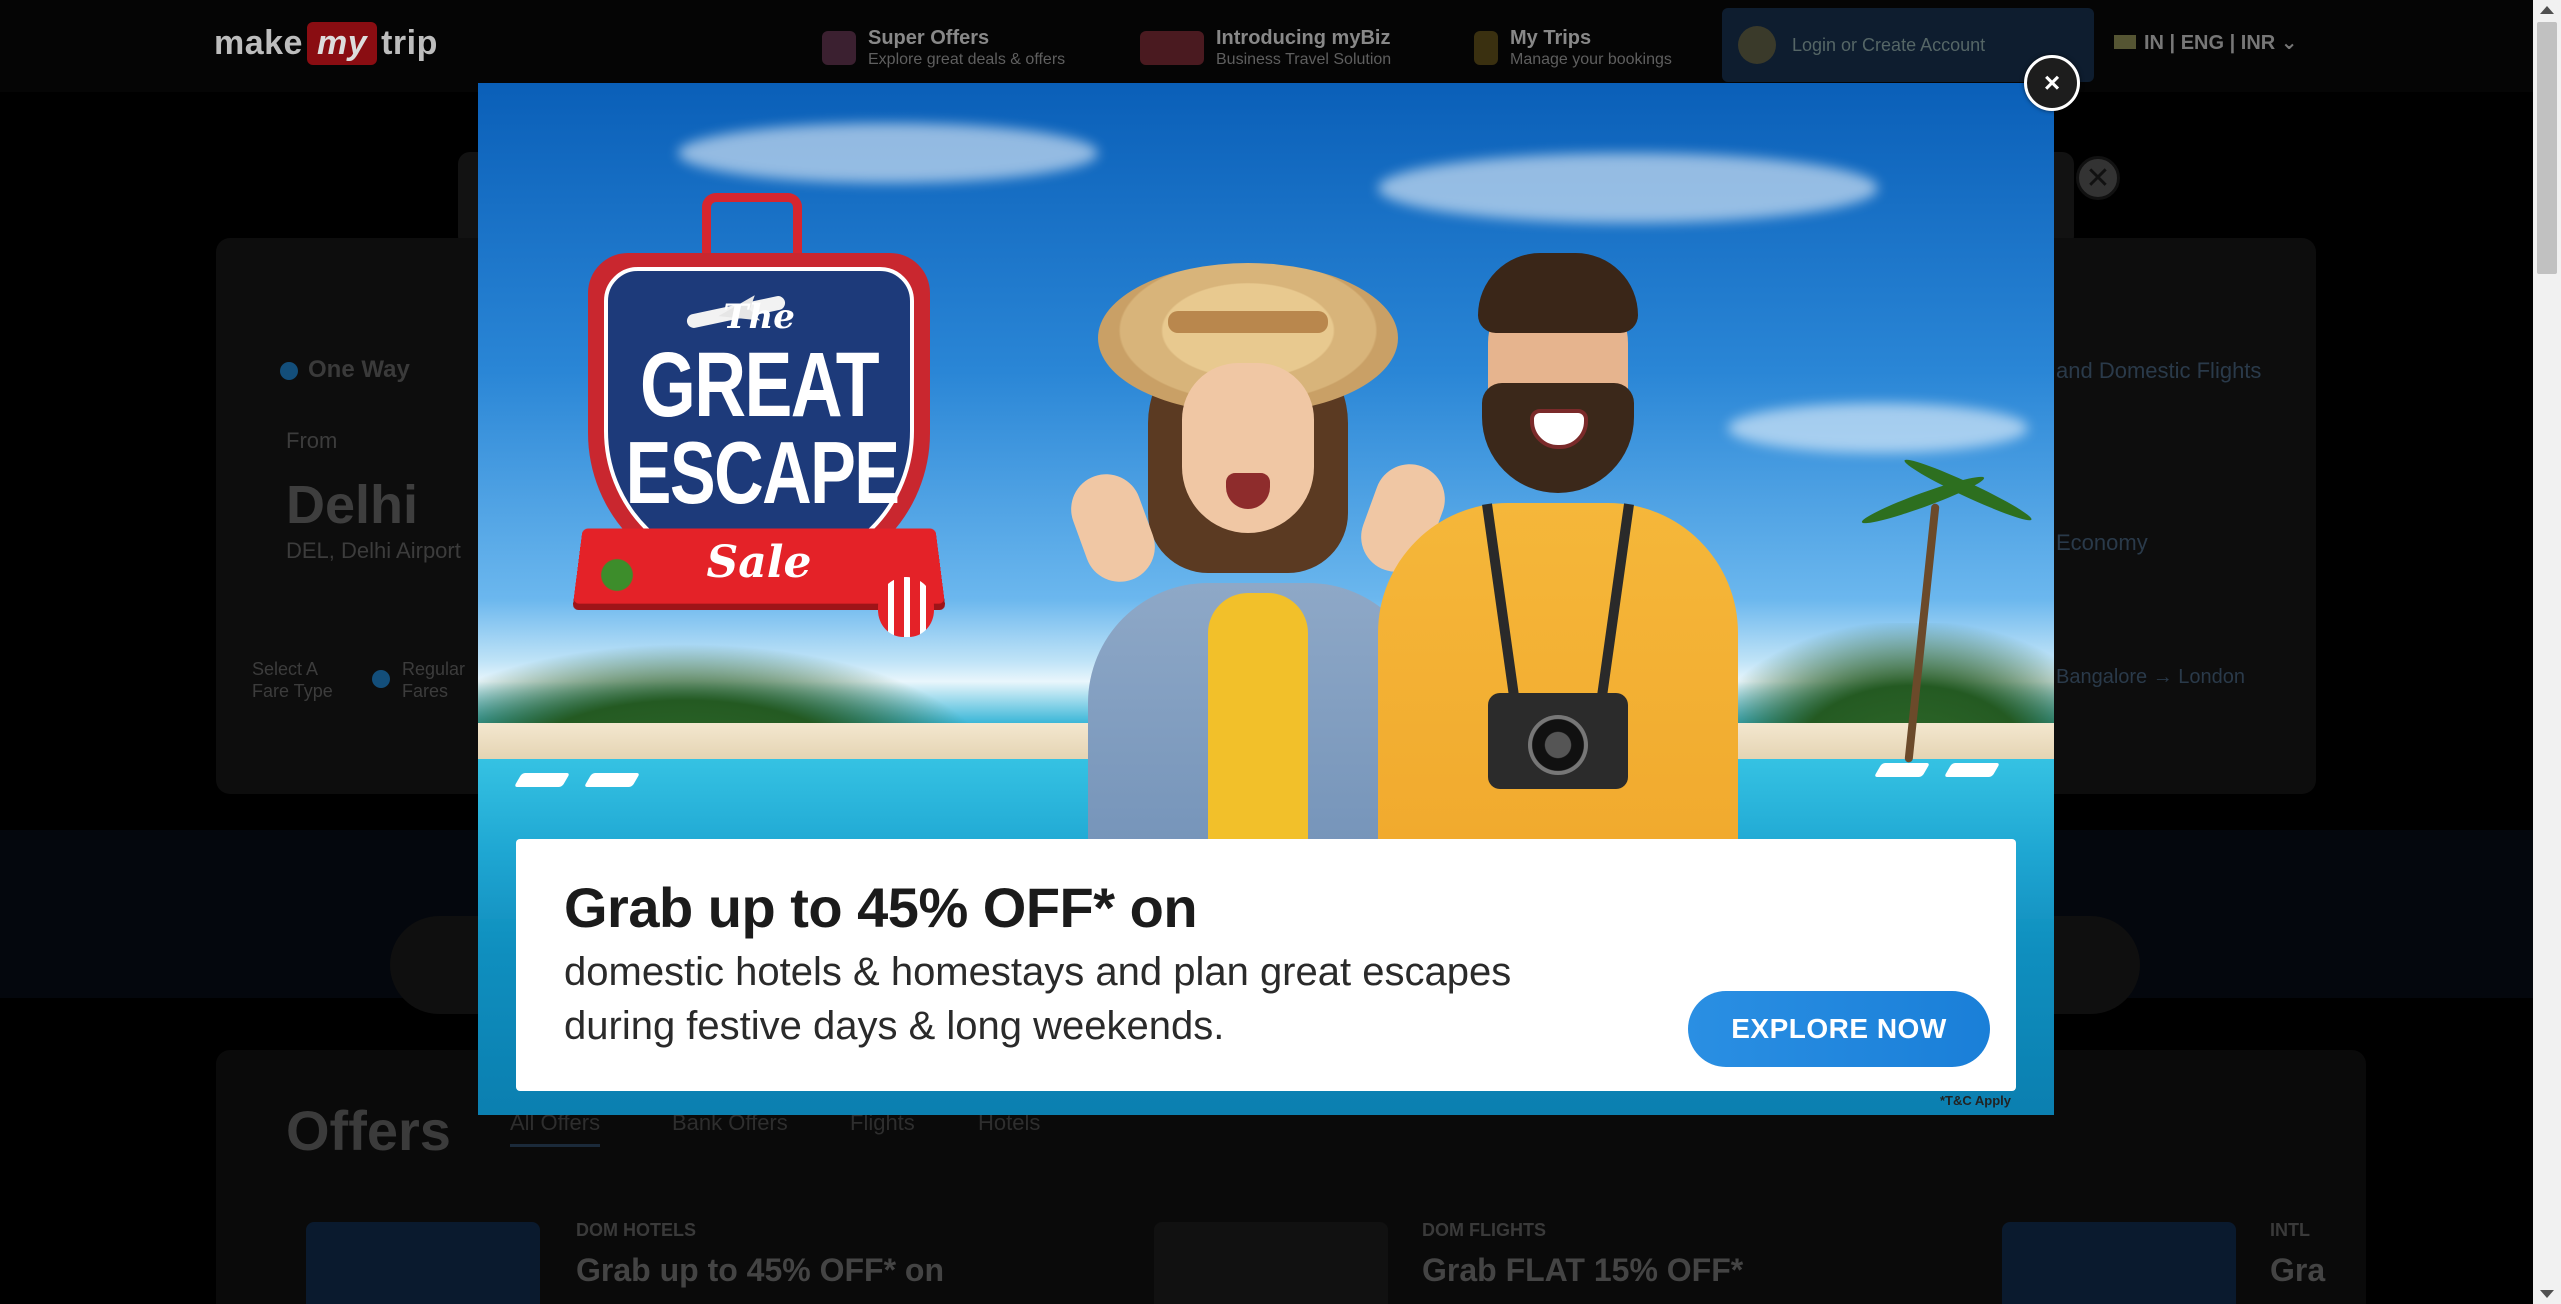 The width and height of the screenshot is (2561, 1304). Describe the element at coordinates (1484, 1230) in the screenshot. I see `offer-category: DOM FLIGHTS` at that location.